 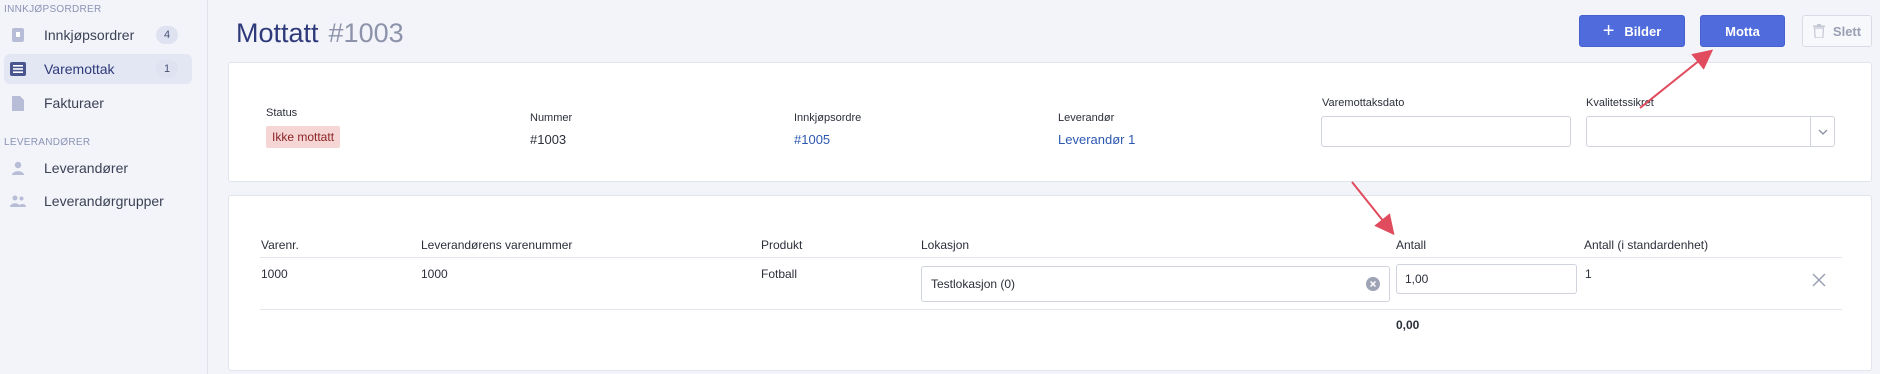 What do you see at coordinates (277, 33) in the screenshot?
I see `page-title-text: Mottatt` at bounding box center [277, 33].